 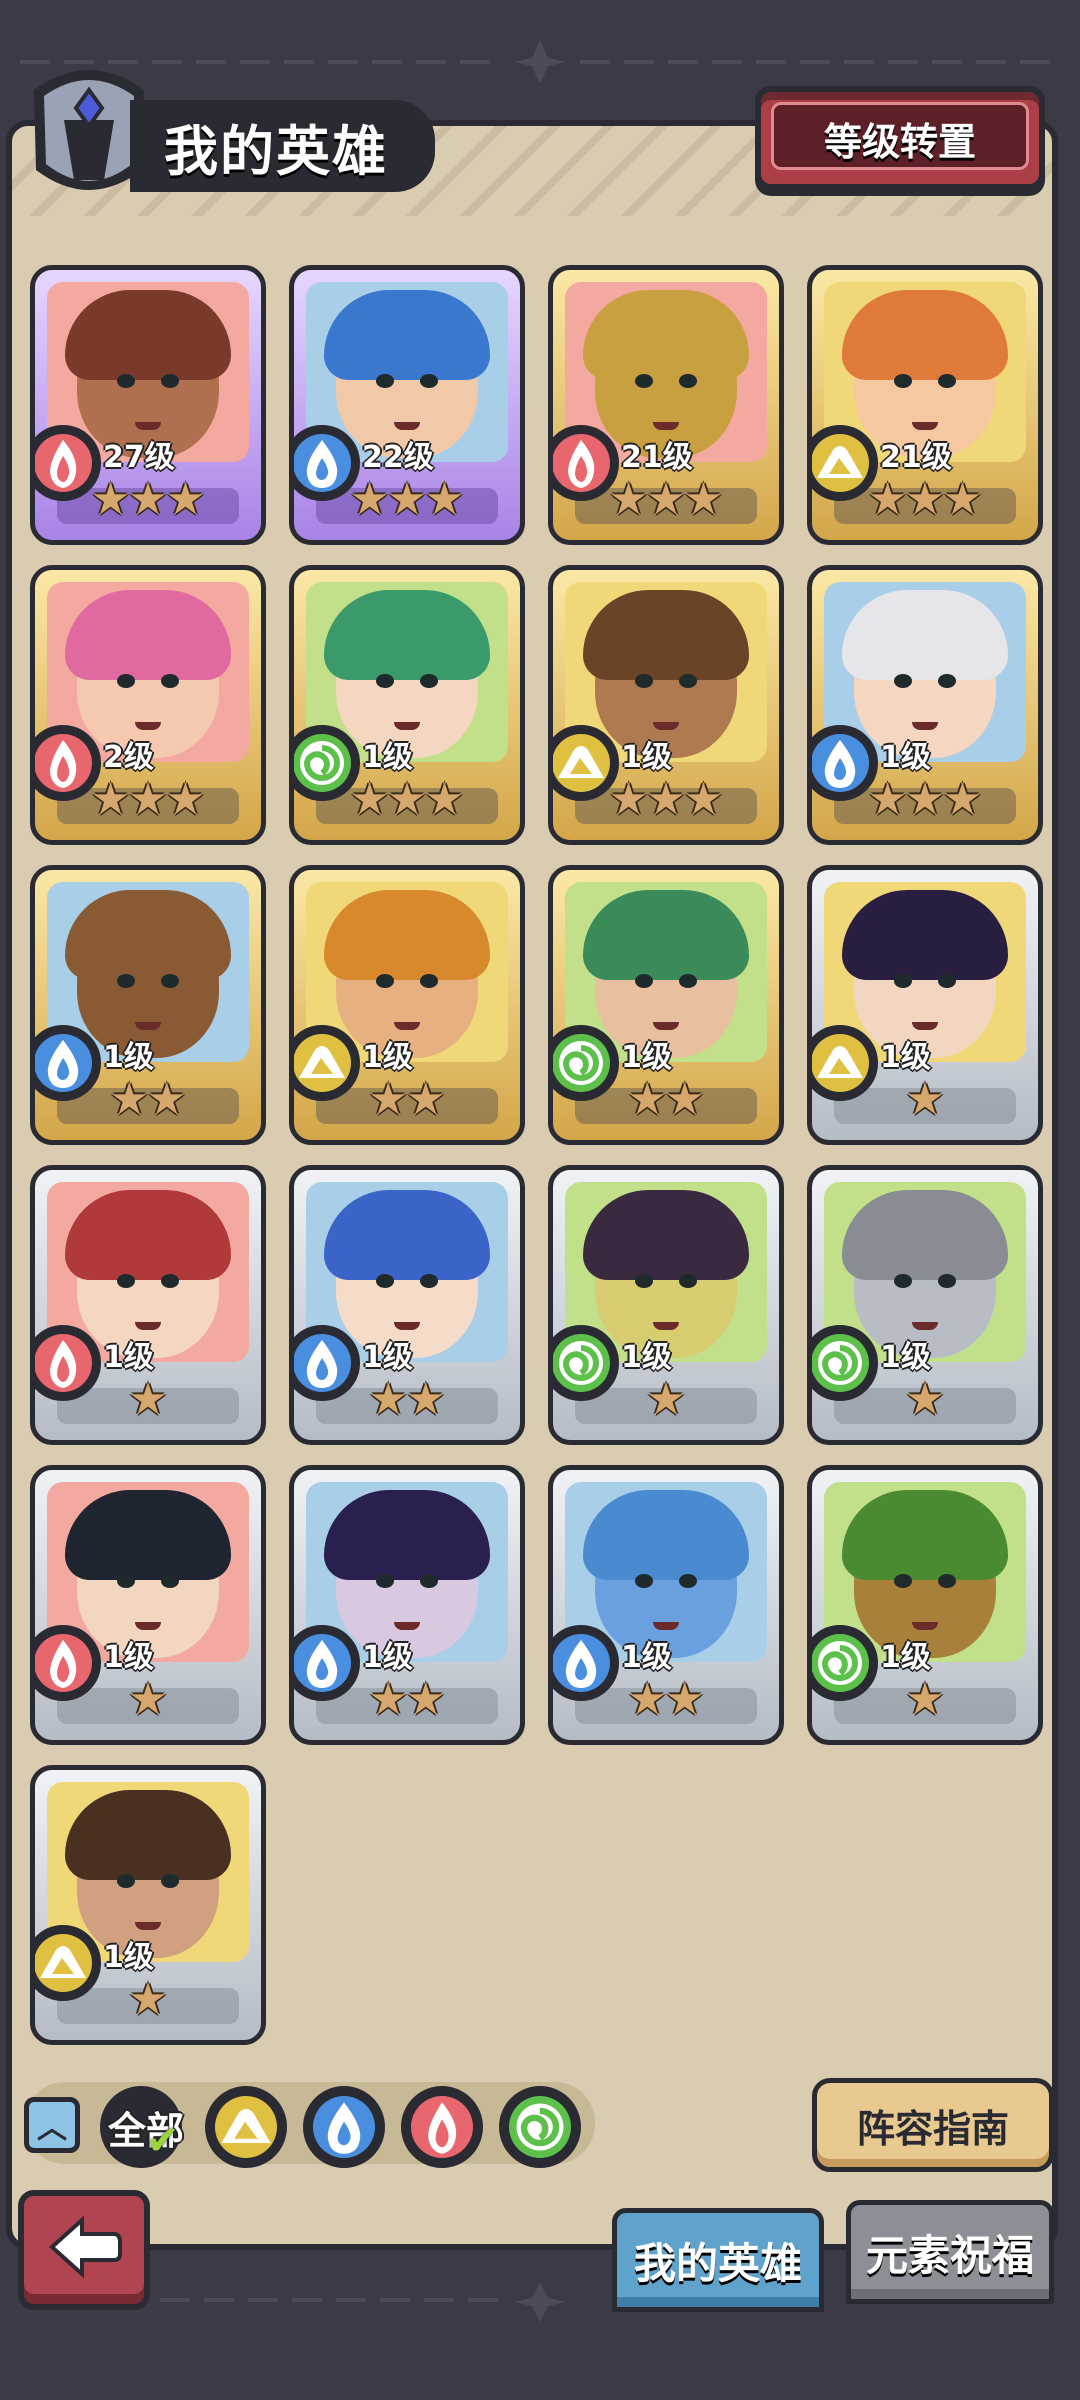 I want to click on hero-level: 22级, so click(x=398, y=457).